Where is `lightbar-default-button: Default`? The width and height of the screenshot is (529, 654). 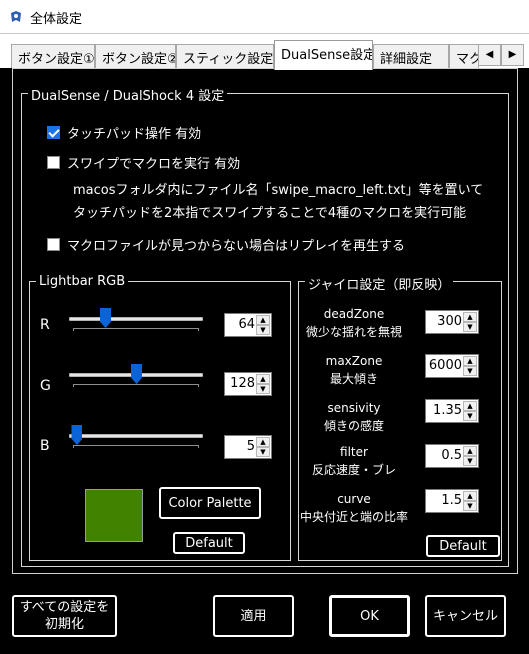
lightbar-default-button: Default is located at coordinates (209, 543).